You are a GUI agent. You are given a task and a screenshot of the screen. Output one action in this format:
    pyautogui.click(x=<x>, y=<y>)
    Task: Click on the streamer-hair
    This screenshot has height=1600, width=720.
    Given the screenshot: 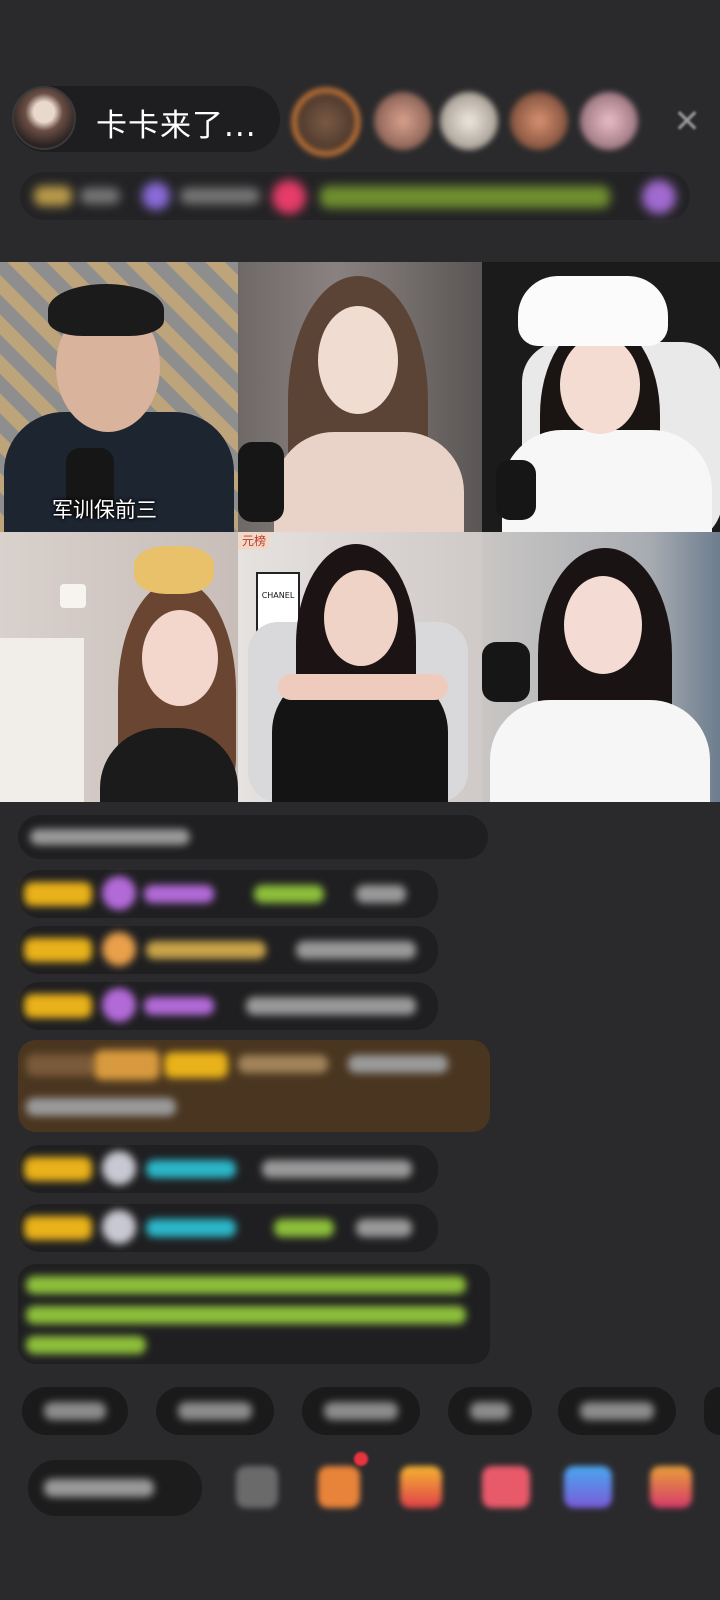 What is the action you would take?
    pyautogui.click(x=106, y=310)
    